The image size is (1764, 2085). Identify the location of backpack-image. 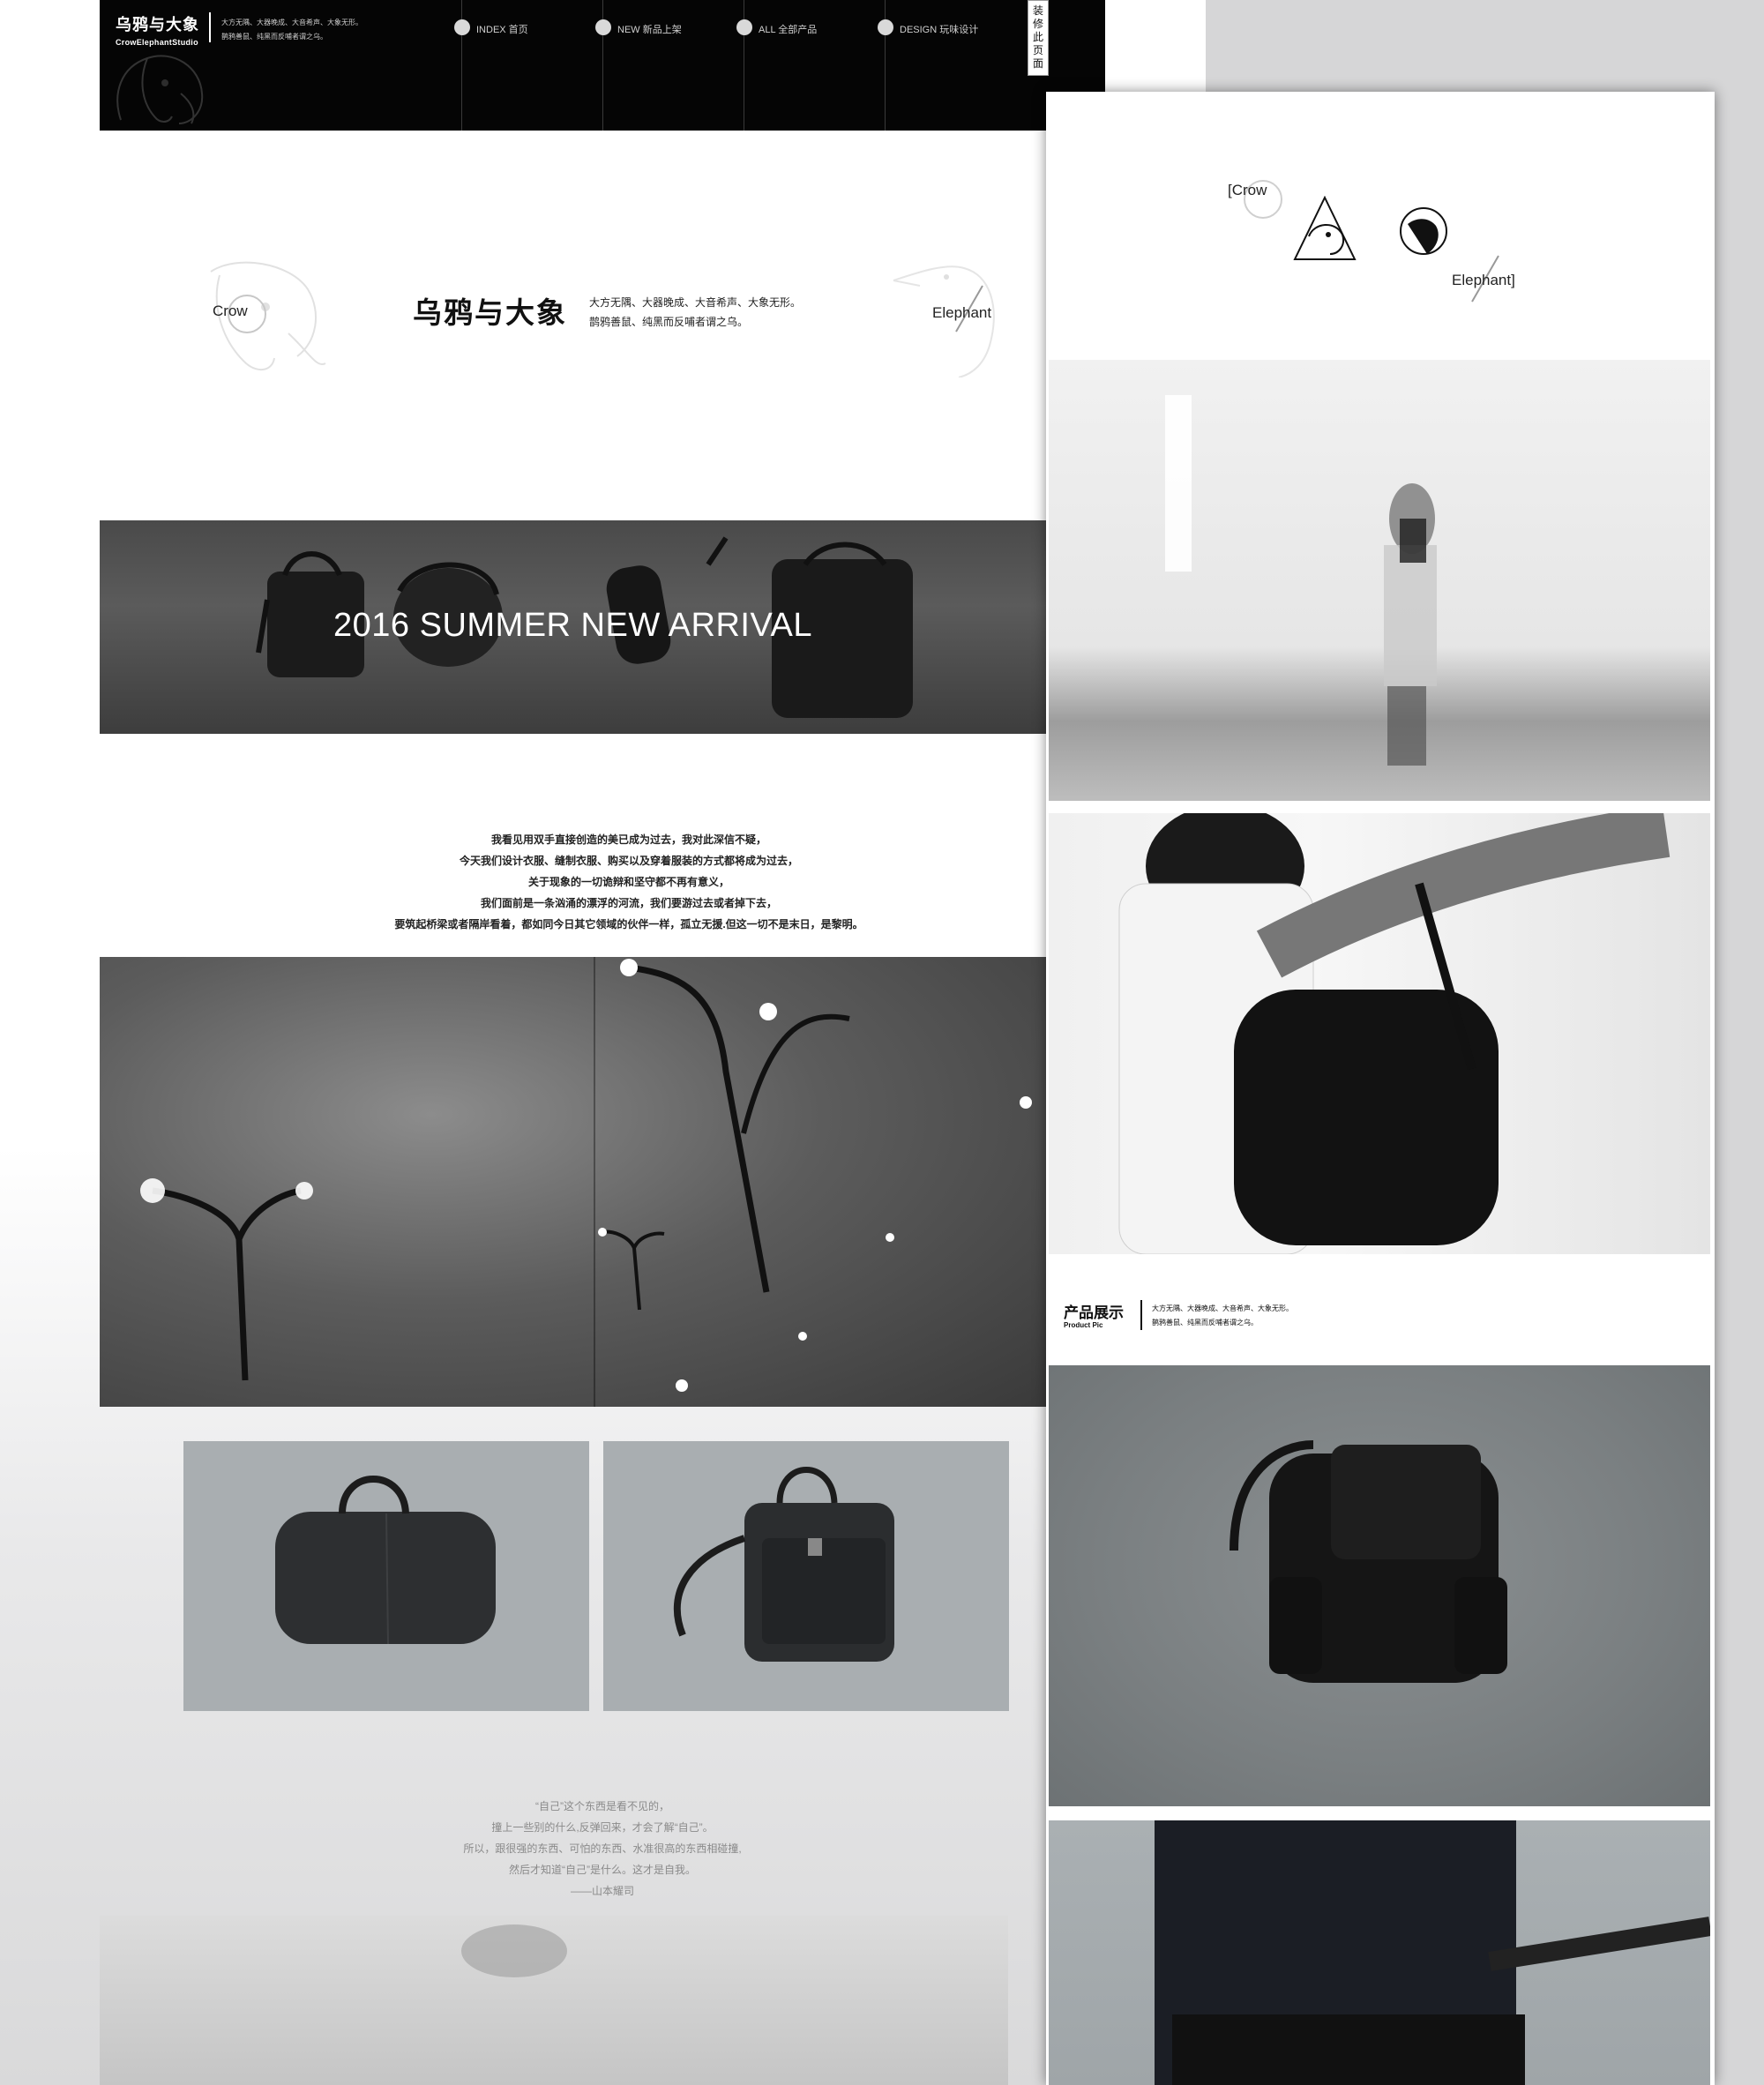
(783, 1564).